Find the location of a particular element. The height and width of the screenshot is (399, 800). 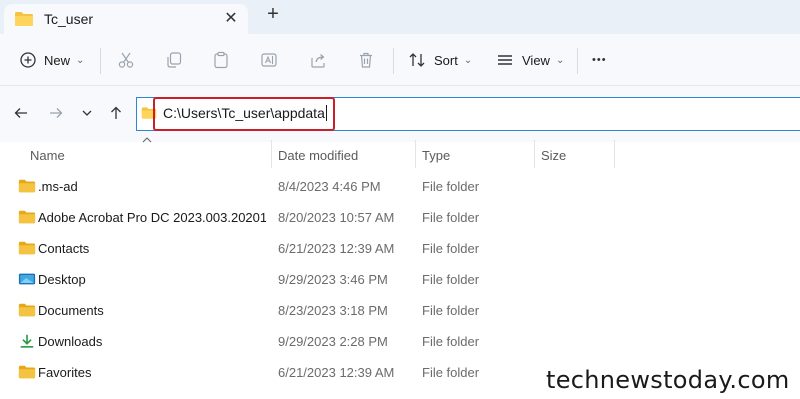

rename-icon is located at coordinates (269, 60).